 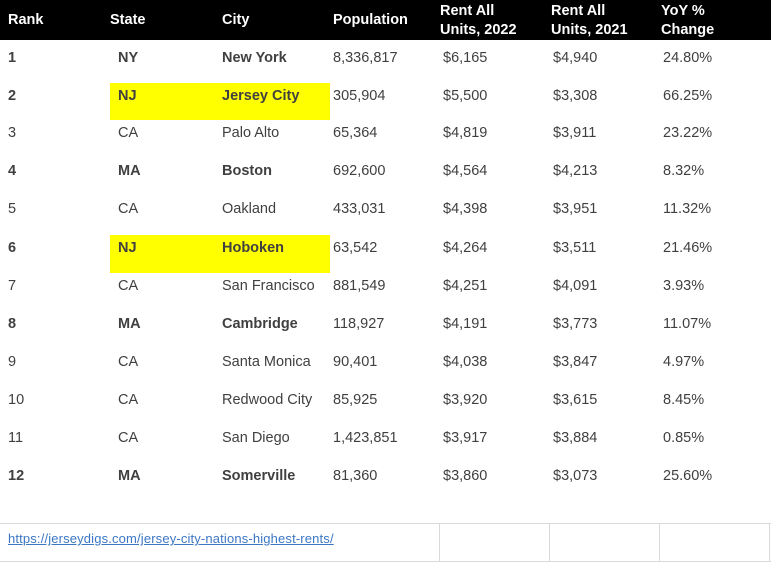 I want to click on cell-yoy: 3.93%, so click(x=684, y=286).